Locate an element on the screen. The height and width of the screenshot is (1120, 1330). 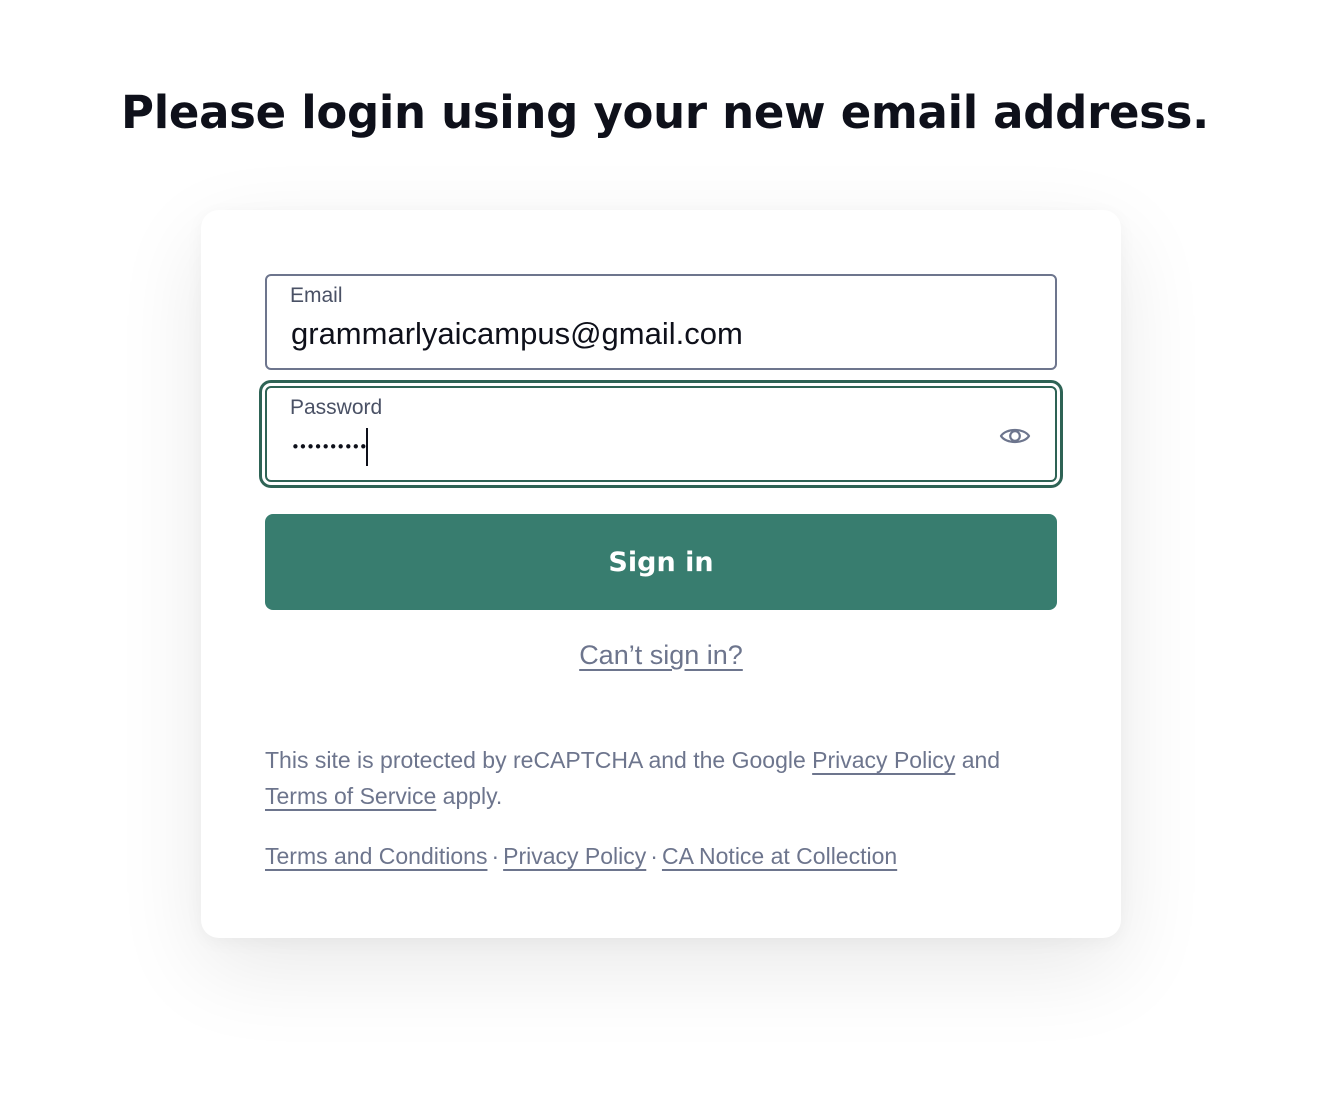
eye-icon is located at coordinates (1015, 436).